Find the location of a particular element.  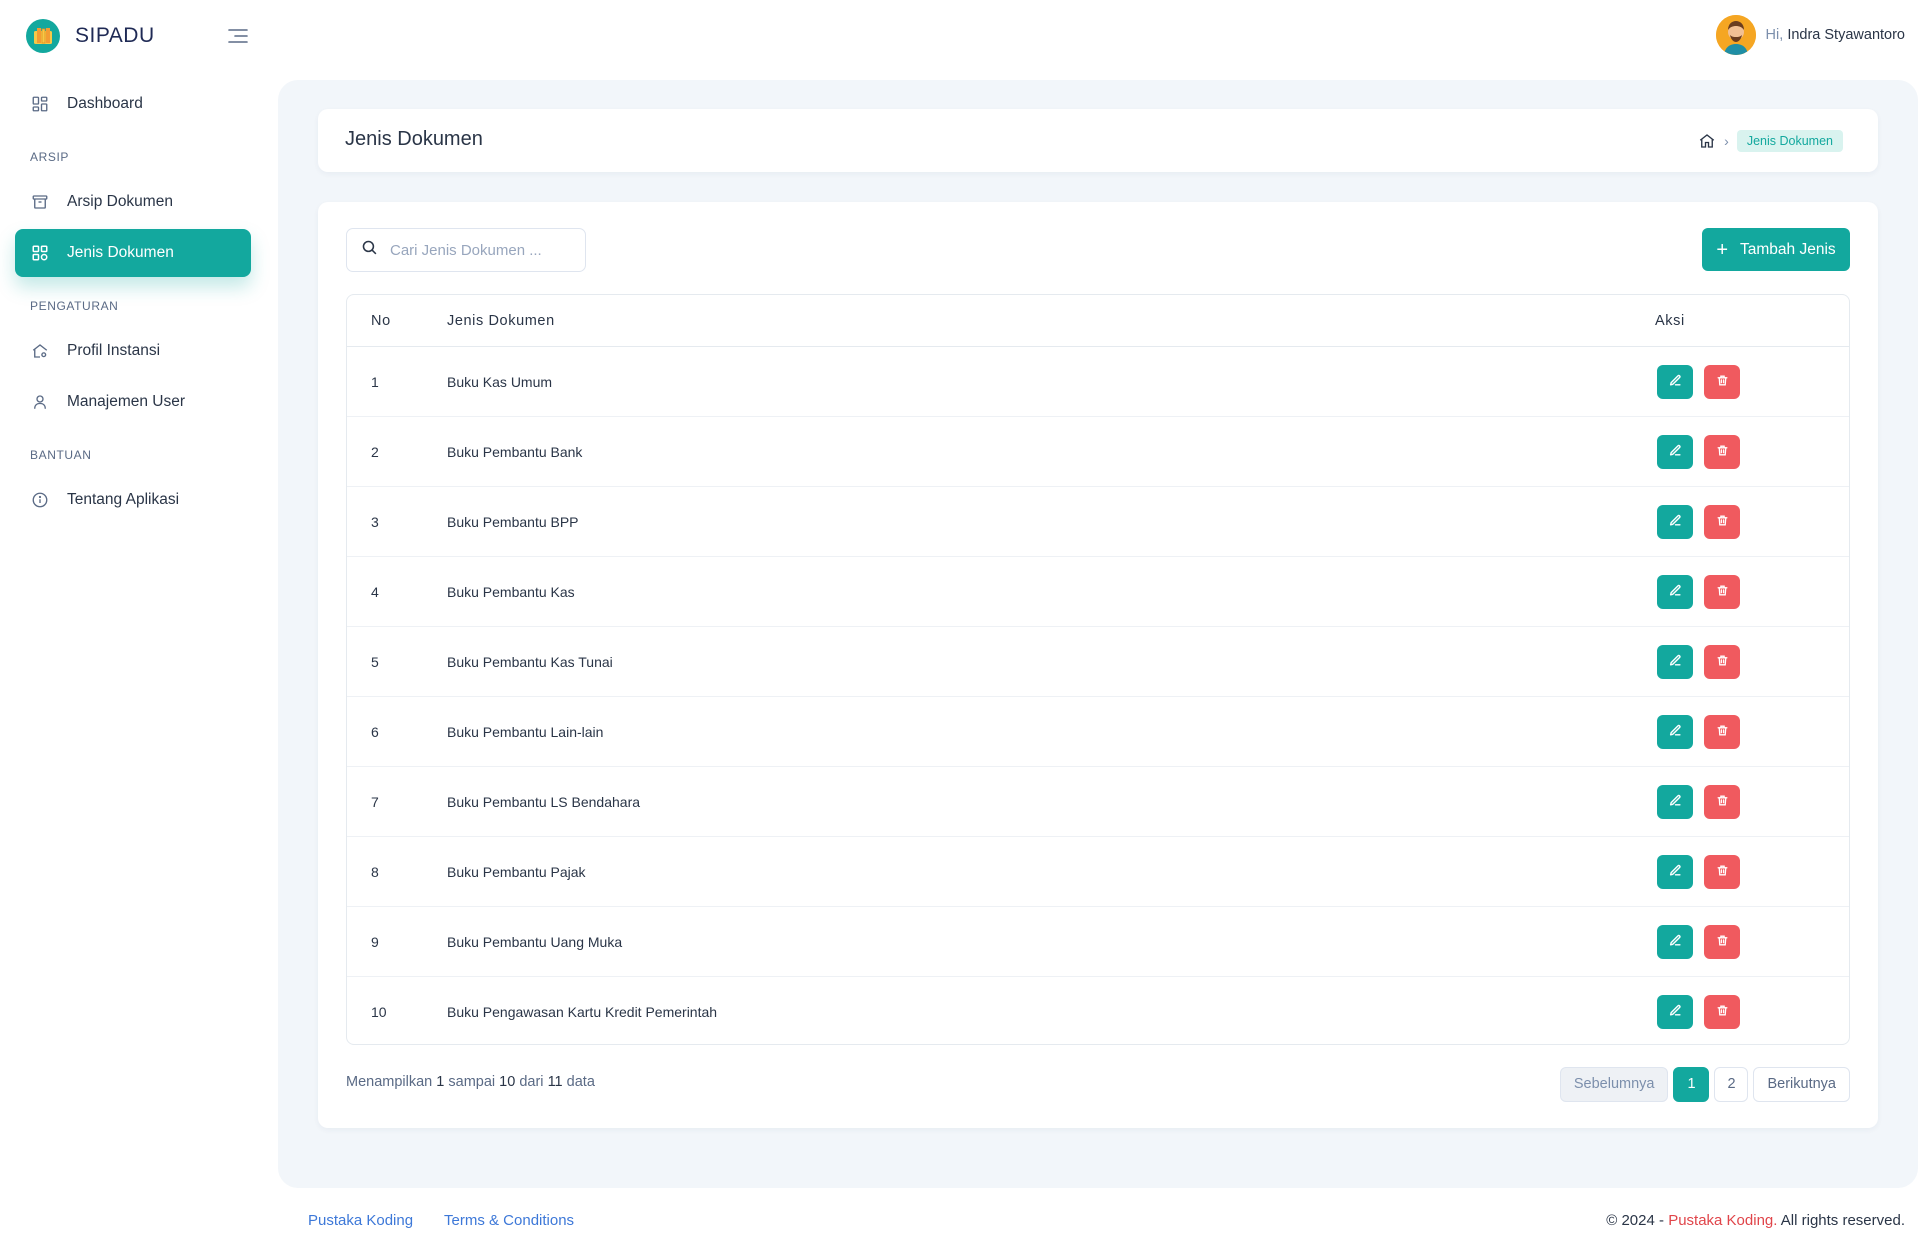

sidebar-item-profil-instansi: Profil Instansi is located at coordinates (133, 351).